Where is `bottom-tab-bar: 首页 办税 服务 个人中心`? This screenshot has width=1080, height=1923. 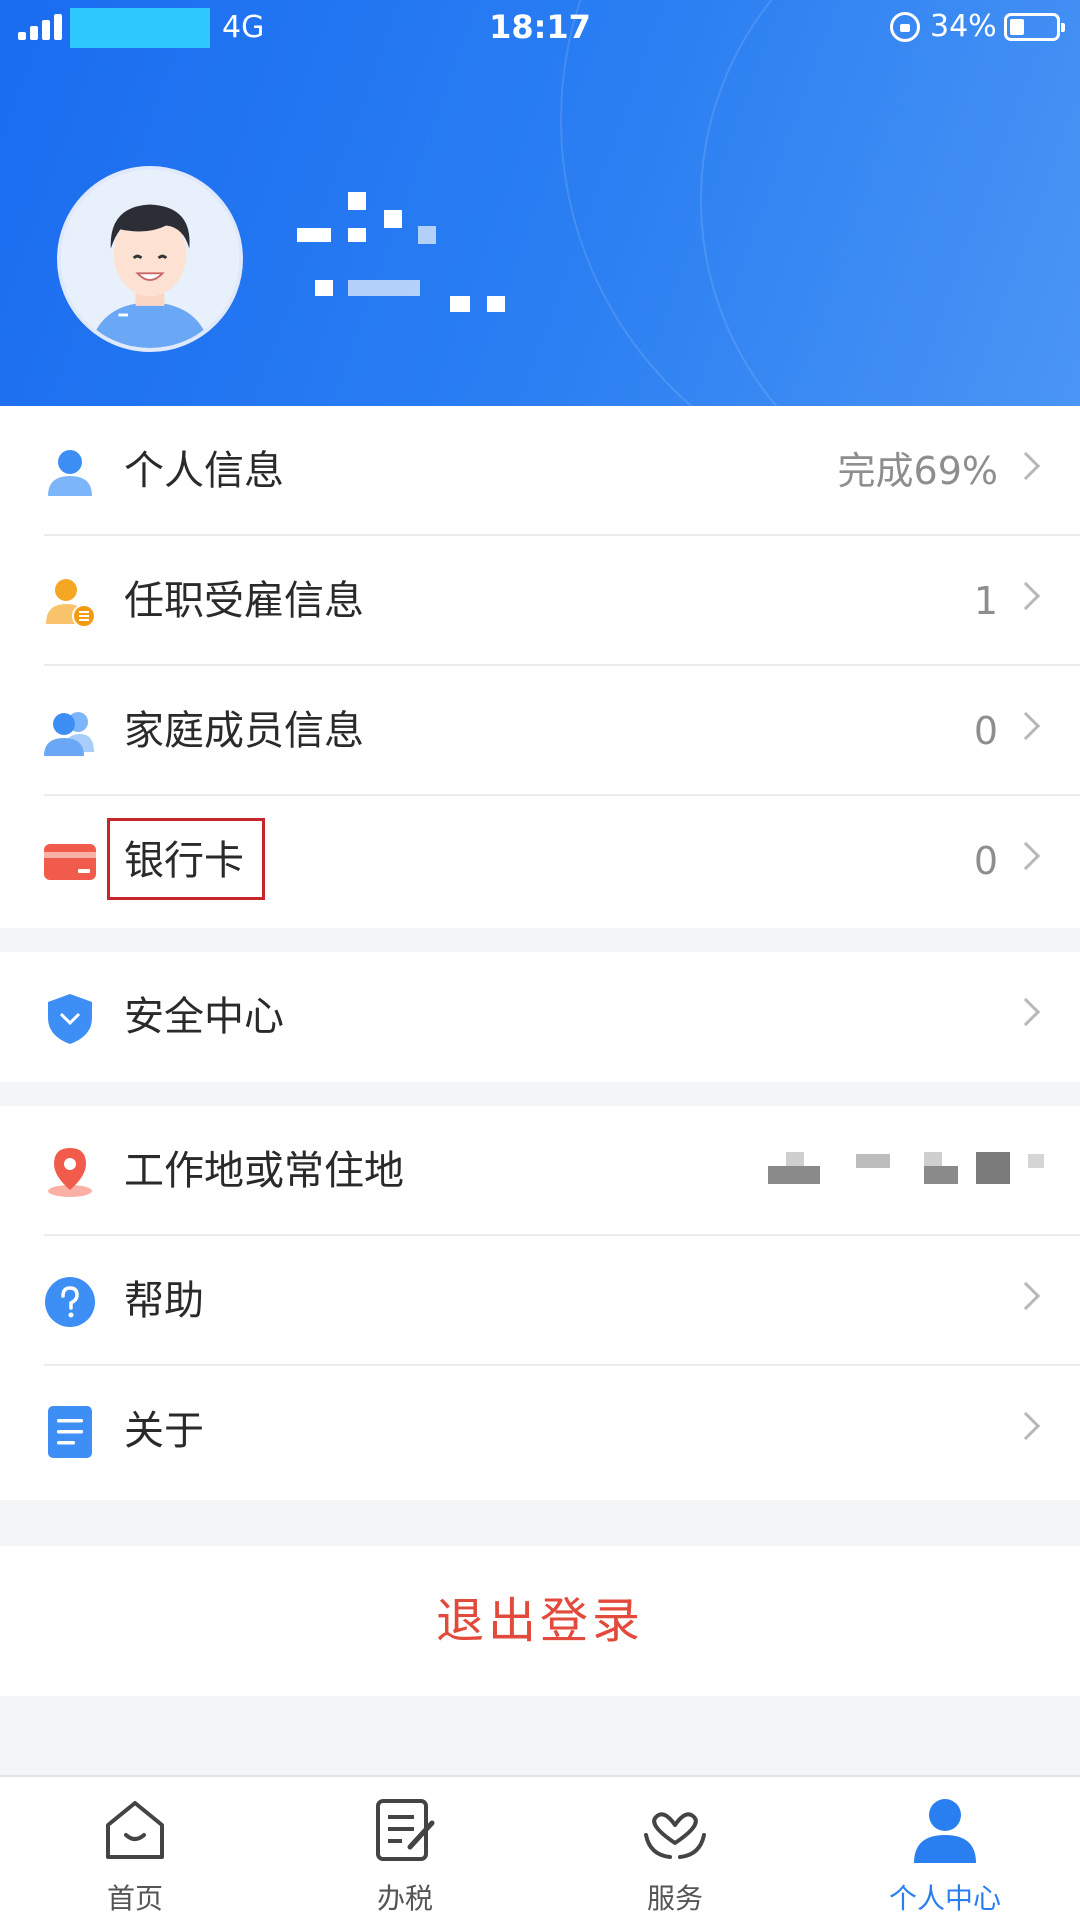
bottom-tab-bar: 首页 办税 服务 个人中心 is located at coordinates (540, 1849).